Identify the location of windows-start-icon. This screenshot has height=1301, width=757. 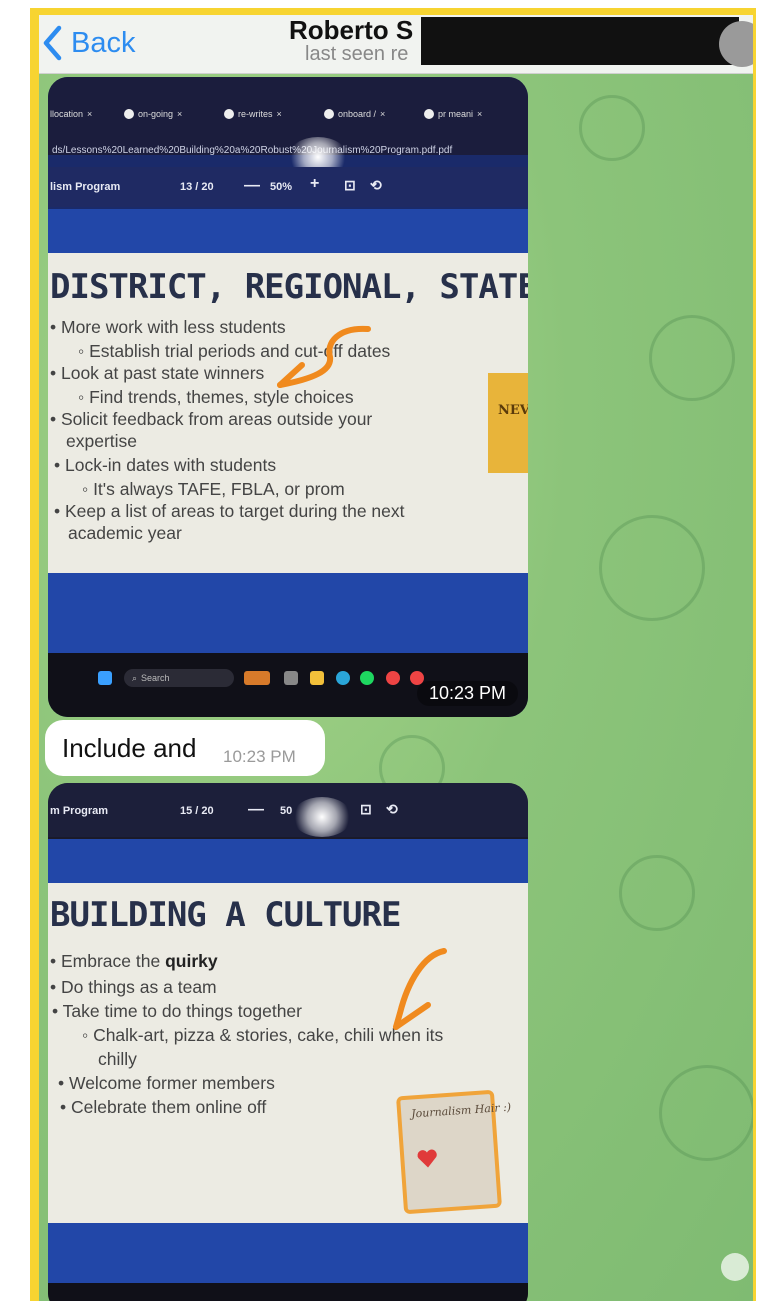
(105, 678).